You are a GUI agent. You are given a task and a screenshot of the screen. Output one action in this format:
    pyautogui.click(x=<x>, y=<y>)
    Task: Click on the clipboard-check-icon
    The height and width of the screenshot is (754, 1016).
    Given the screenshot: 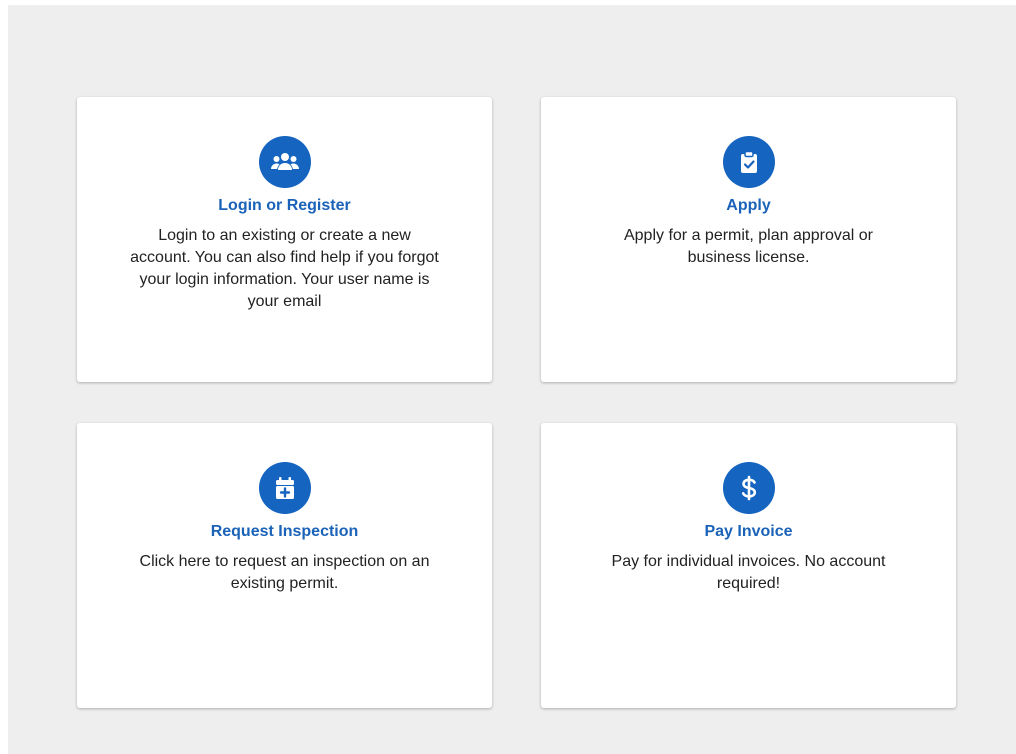 What is the action you would take?
    pyautogui.click(x=748, y=162)
    